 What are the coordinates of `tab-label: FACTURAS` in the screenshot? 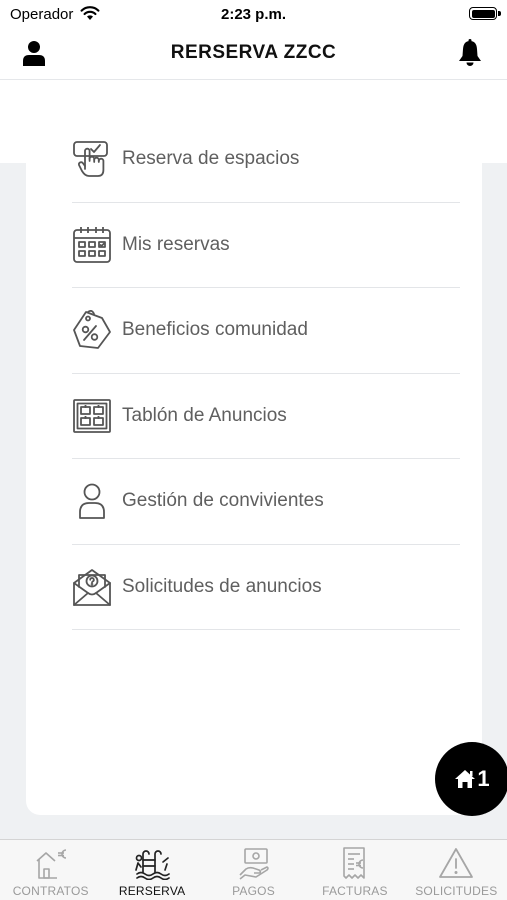 It's located at (355, 891).